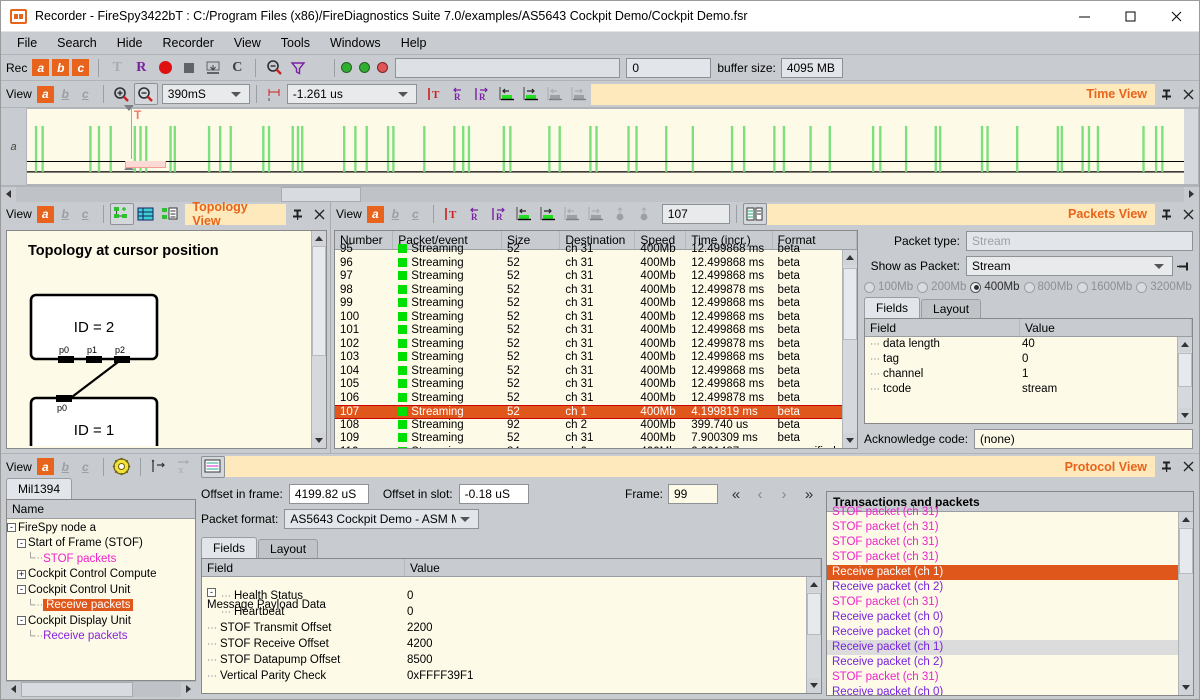 This screenshot has height=700, width=1200. I want to click on transactions-vscroll-thumb, so click(1186, 551).